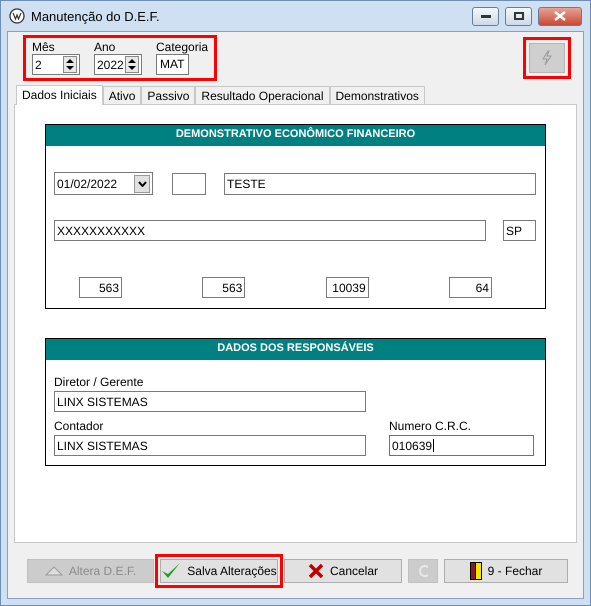 The height and width of the screenshot is (606, 591). What do you see at coordinates (53, 571) in the screenshot?
I see `triangle-icon` at bounding box center [53, 571].